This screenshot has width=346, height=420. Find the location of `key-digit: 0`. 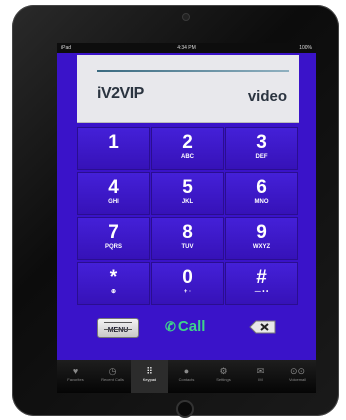

key-digit: 0 is located at coordinates (187, 277).